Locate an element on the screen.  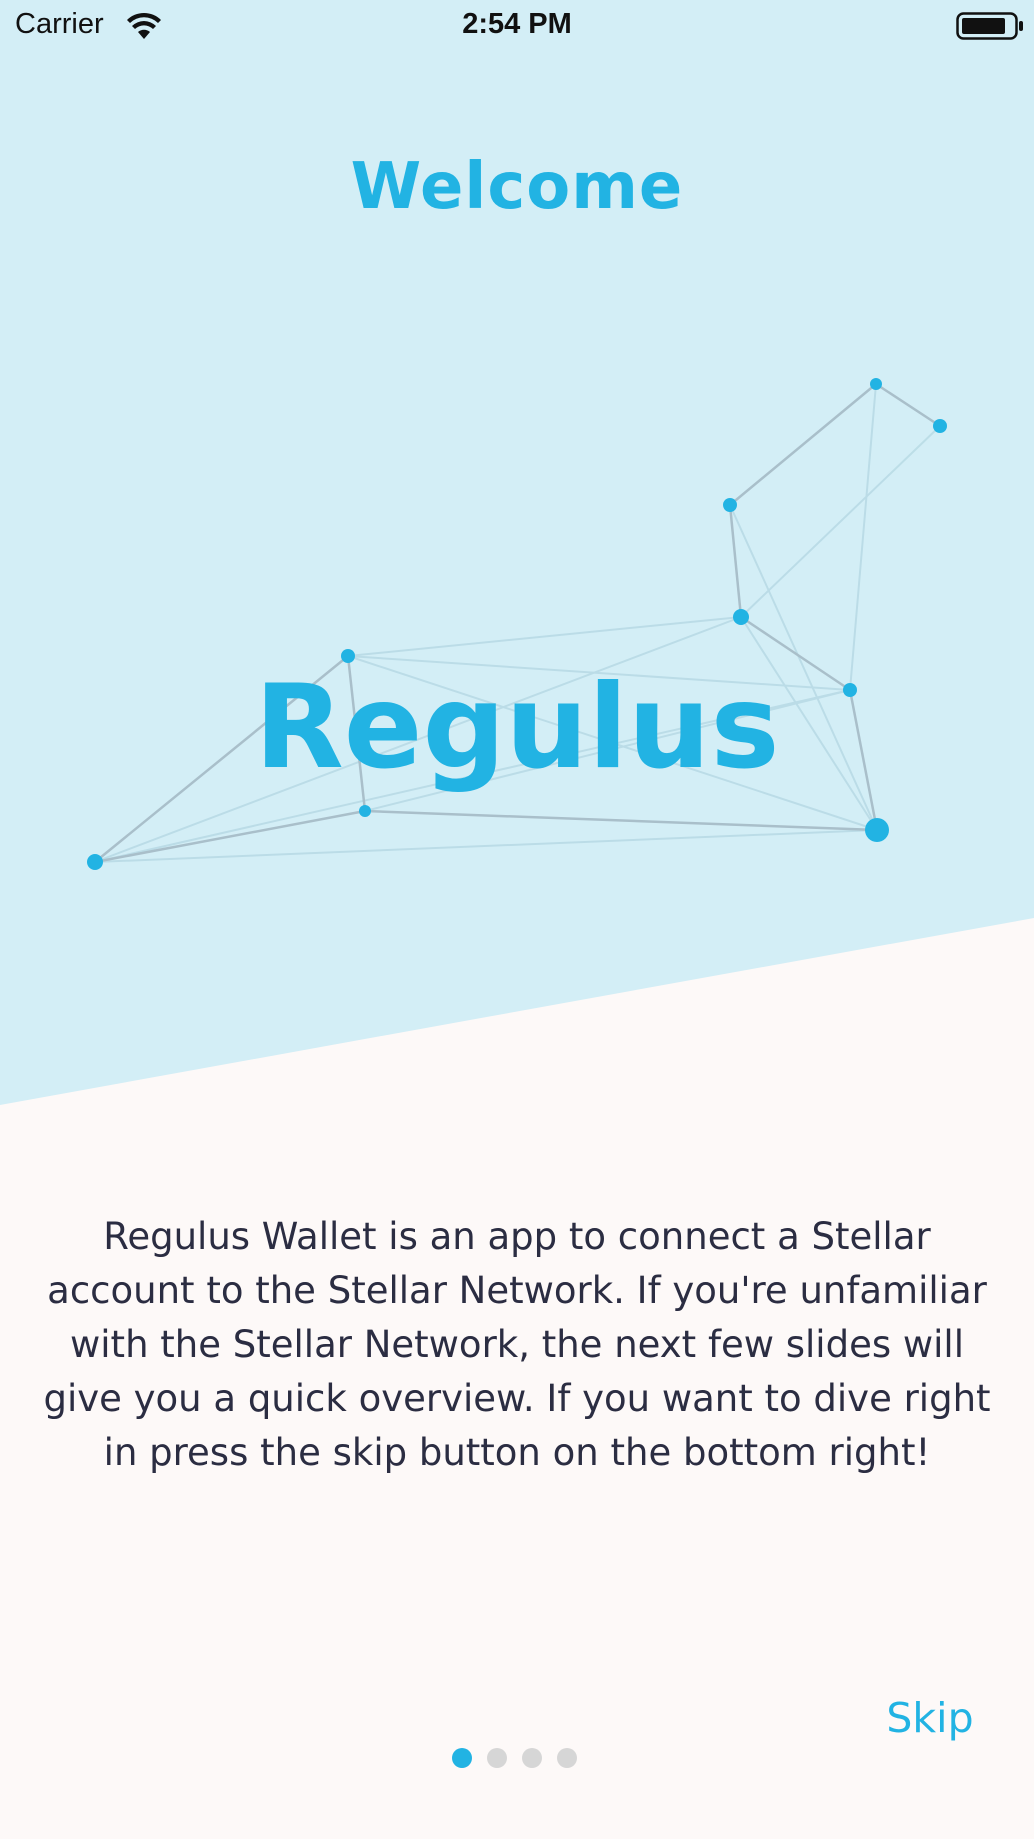
status-bar: Carrier 2:54 PM is located at coordinates (517, 26).